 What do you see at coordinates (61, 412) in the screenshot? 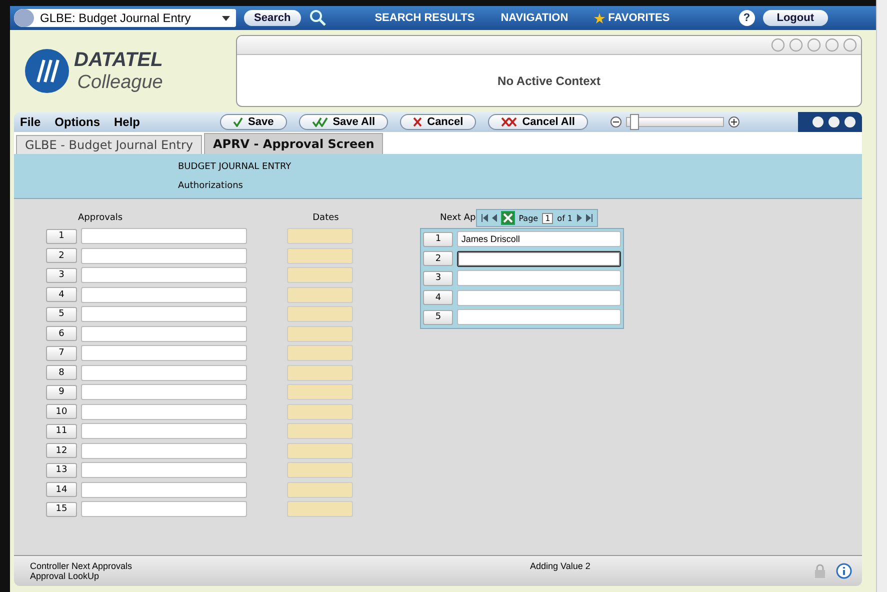
I see `row-number-button: 10` at bounding box center [61, 412].